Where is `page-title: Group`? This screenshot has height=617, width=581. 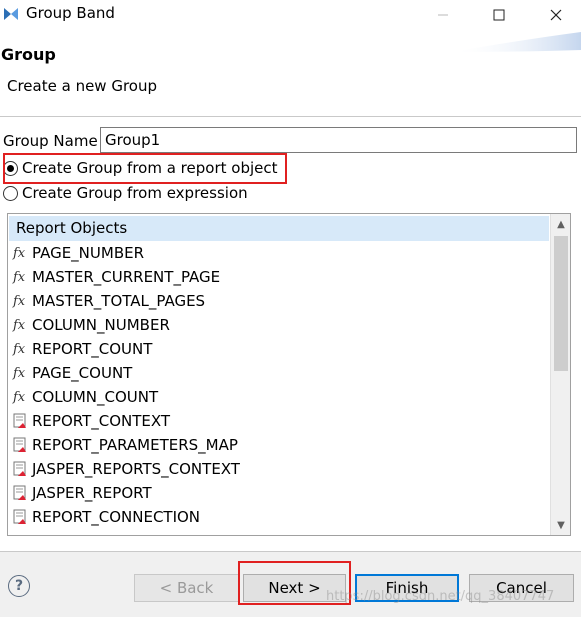 page-title: Group is located at coordinates (28, 54).